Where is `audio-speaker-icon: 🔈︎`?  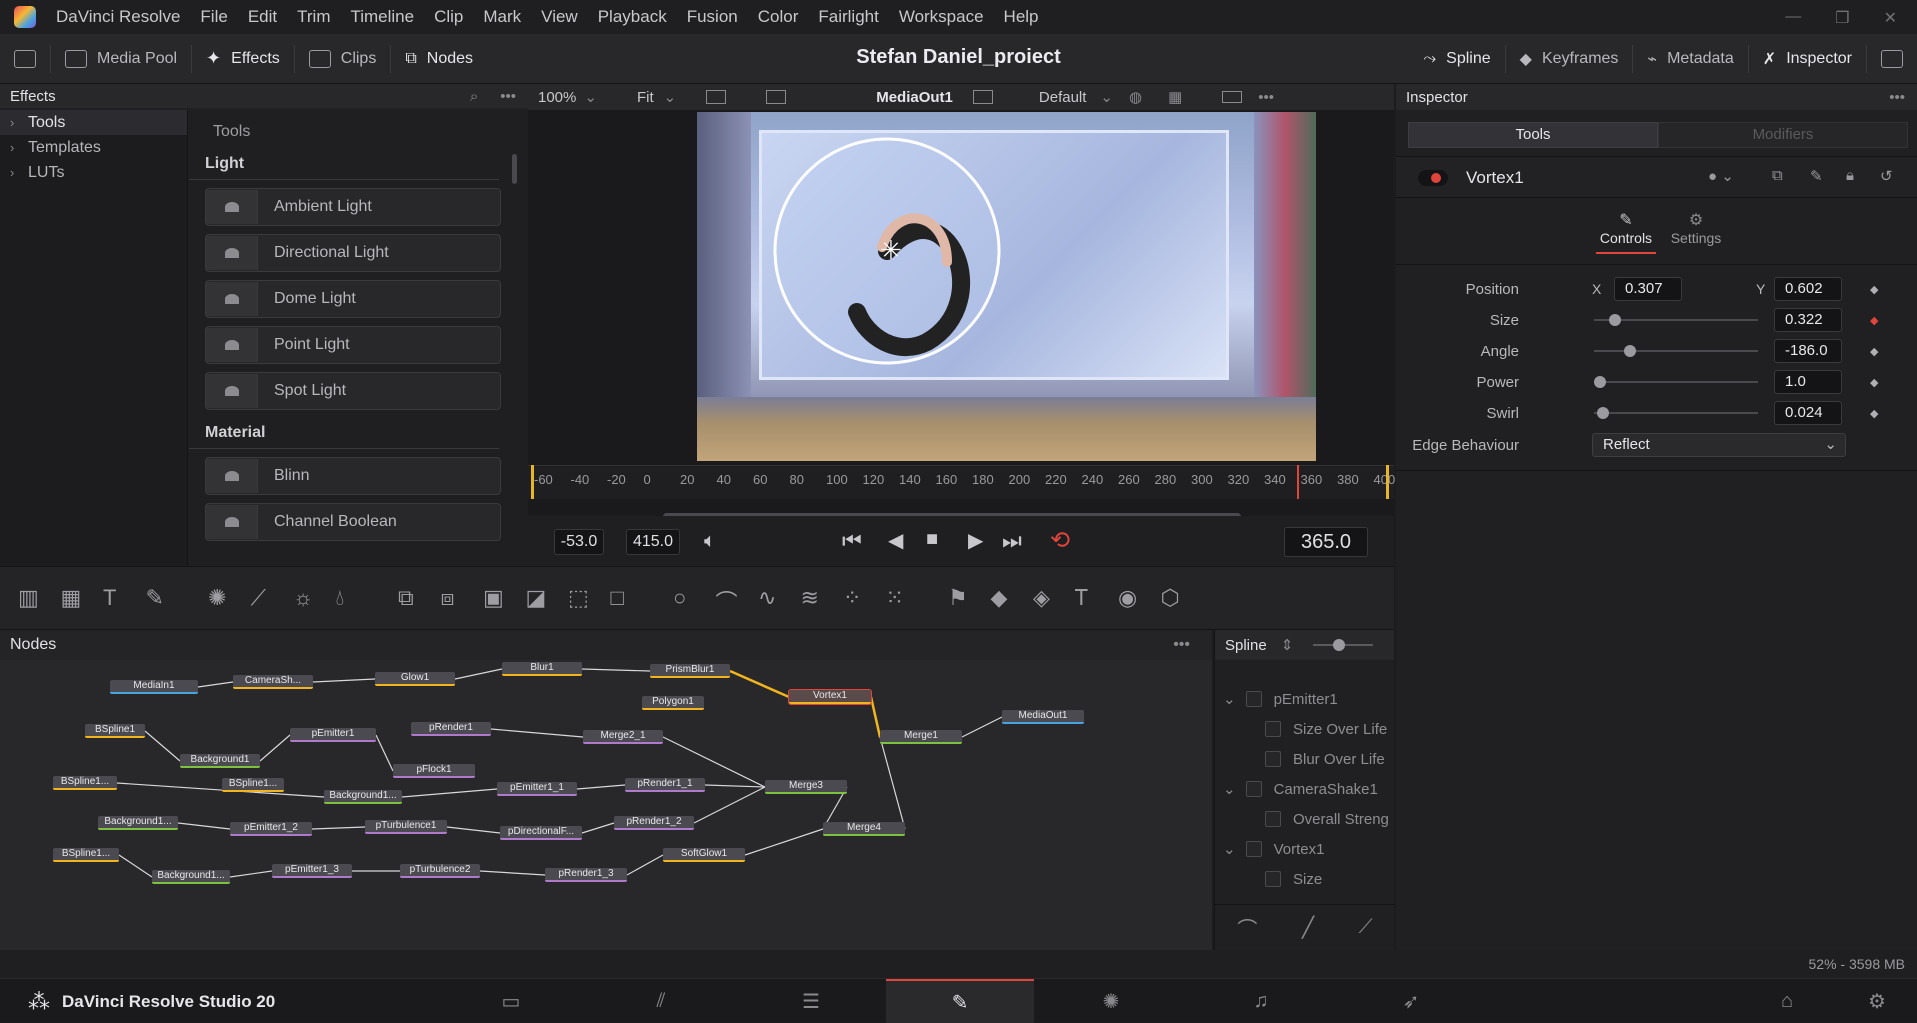 audio-speaker-icon: 🔈︎ is located at coordinates (710, 541).